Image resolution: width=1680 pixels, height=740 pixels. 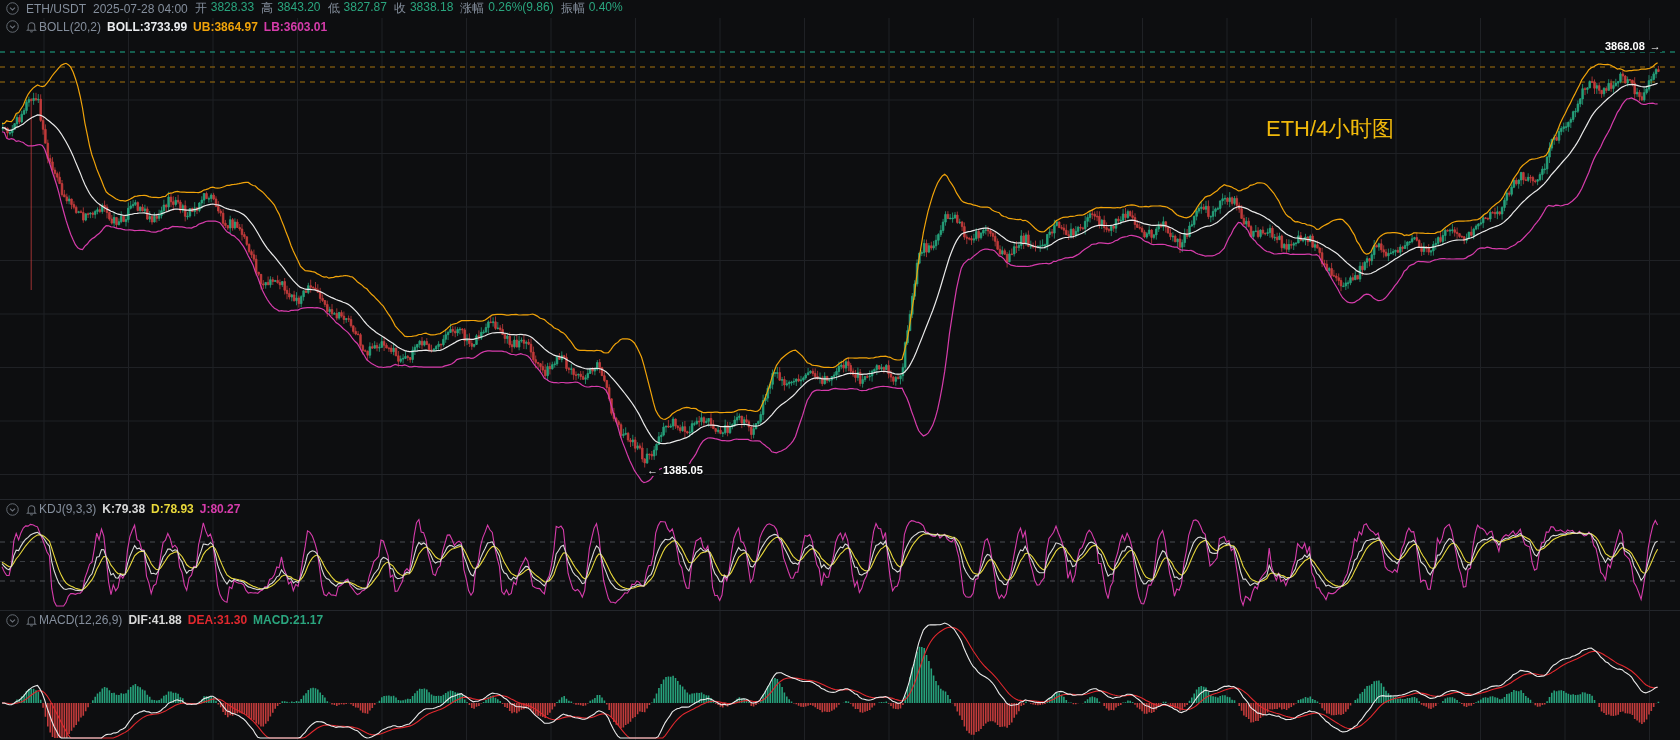 What do you see at coordinates (1330, 128) in the screenshot?
I see `chart-title: ETH/4小时图` at bounding box center [1330, 128].